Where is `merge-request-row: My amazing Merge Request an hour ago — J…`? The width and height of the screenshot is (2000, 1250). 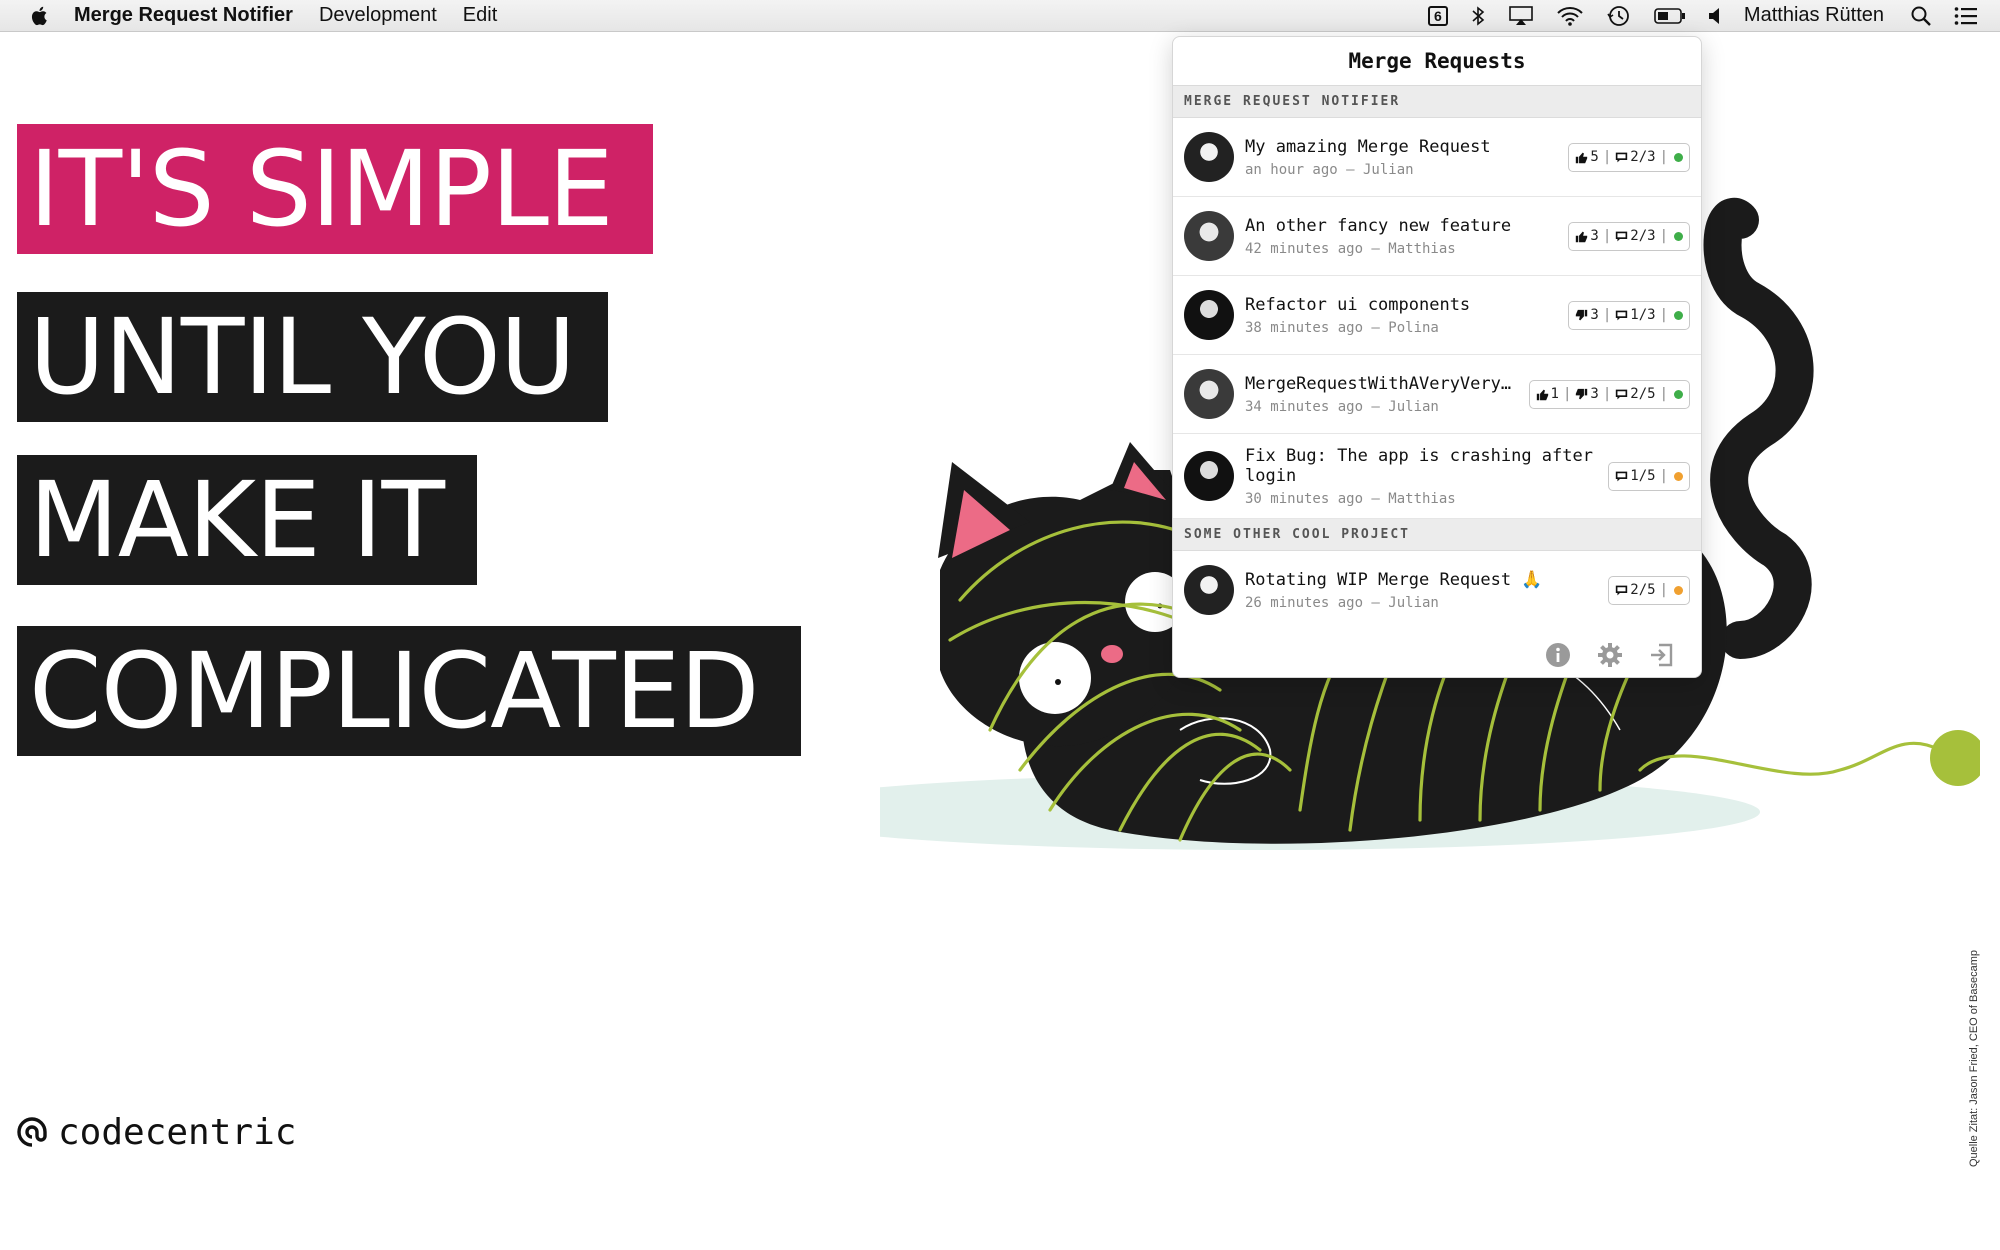
merge-request-row: My amazing Merge Request an hour ago — J… is located at coordinates (1437, 157).